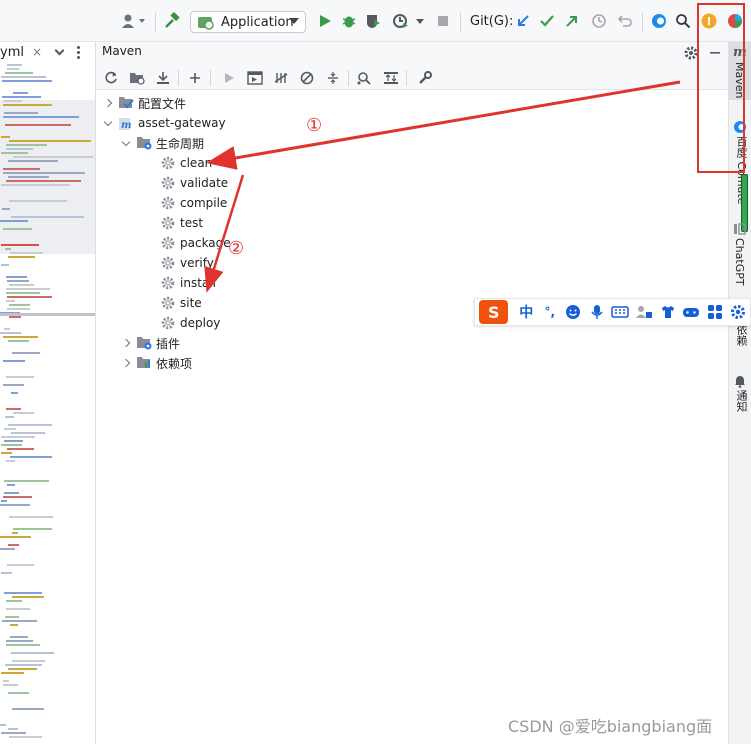 The width and height of the screenshot is (751, 744). What do you see at coordinates (163, 78) in the screenshot?
I see `download-sources-icon` at bounding box center [163, 78].